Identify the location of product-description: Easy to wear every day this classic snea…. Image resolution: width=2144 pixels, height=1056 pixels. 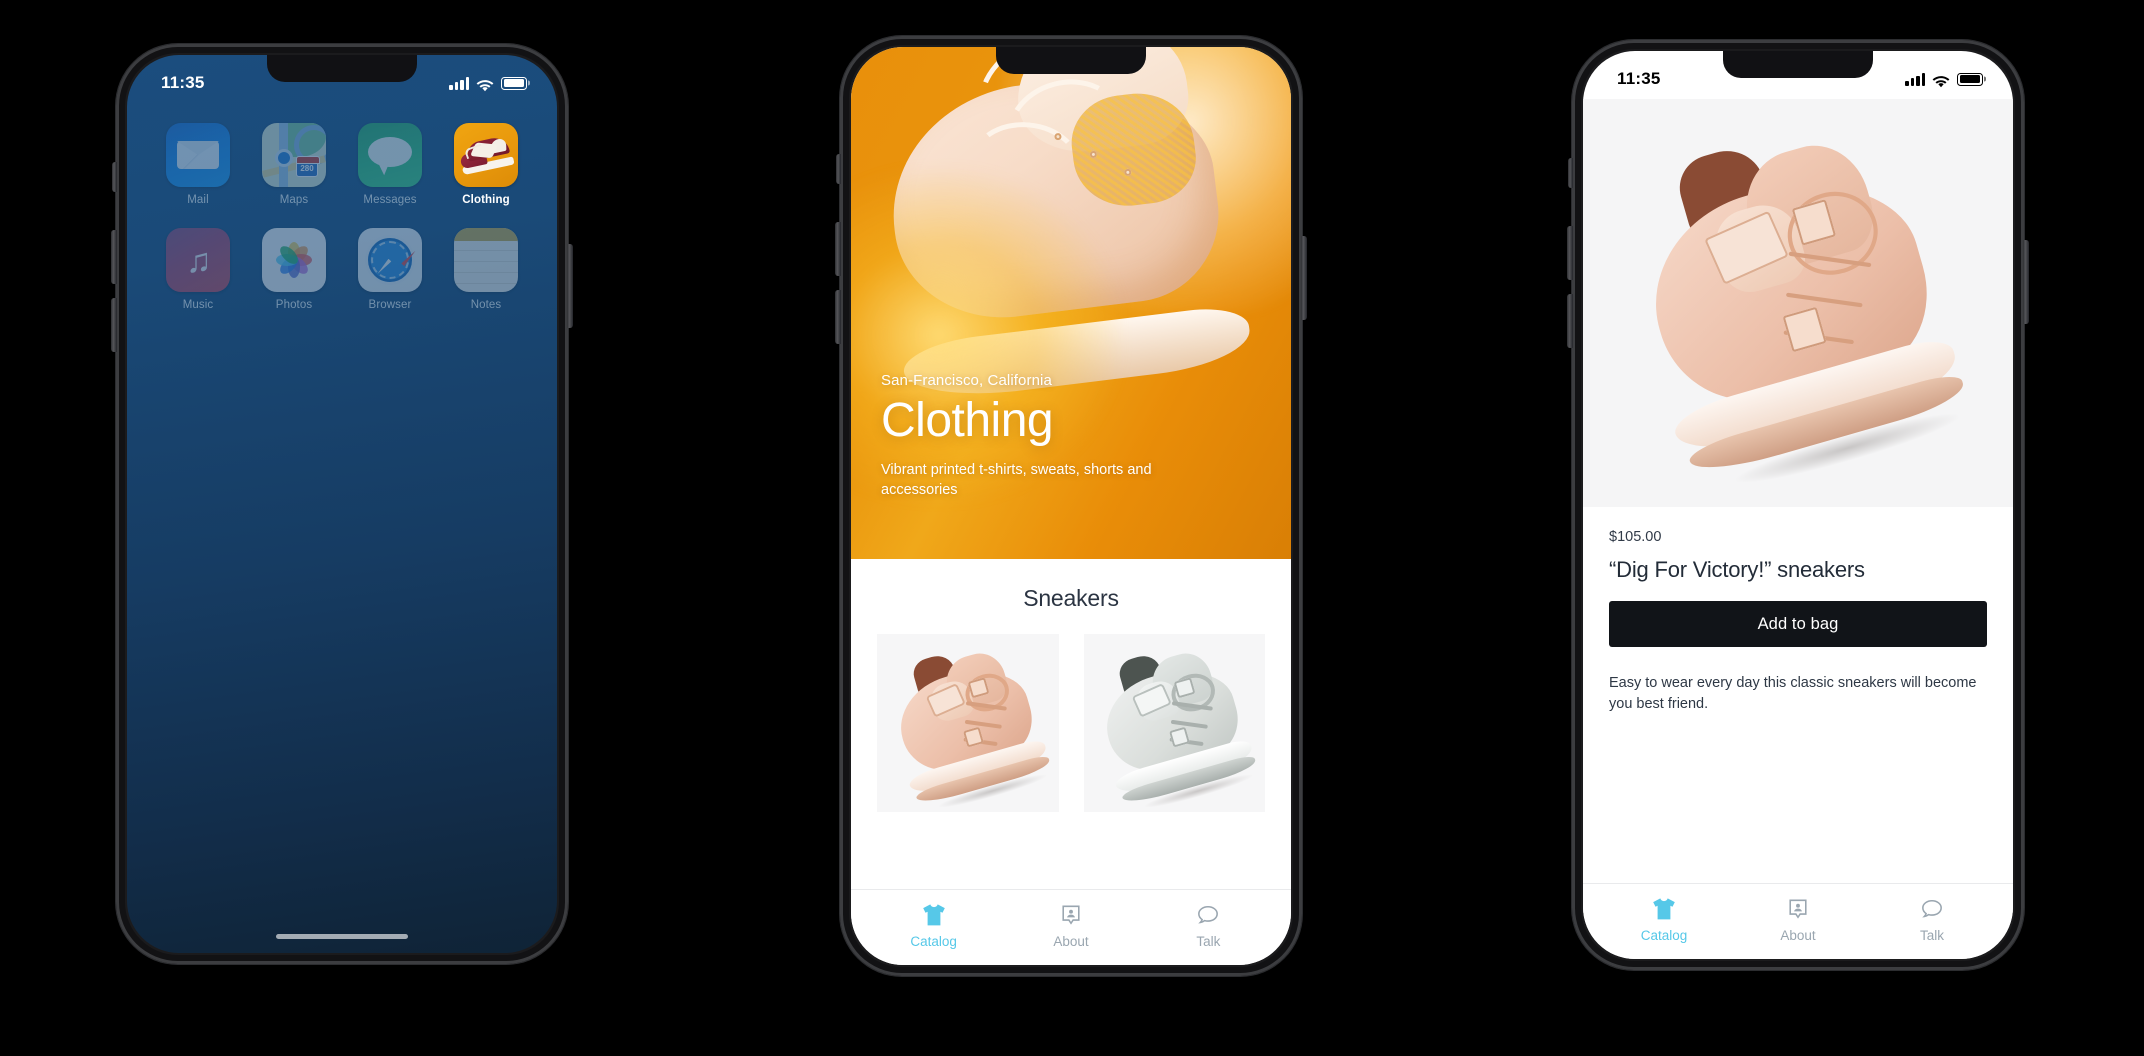
(1793, 694).